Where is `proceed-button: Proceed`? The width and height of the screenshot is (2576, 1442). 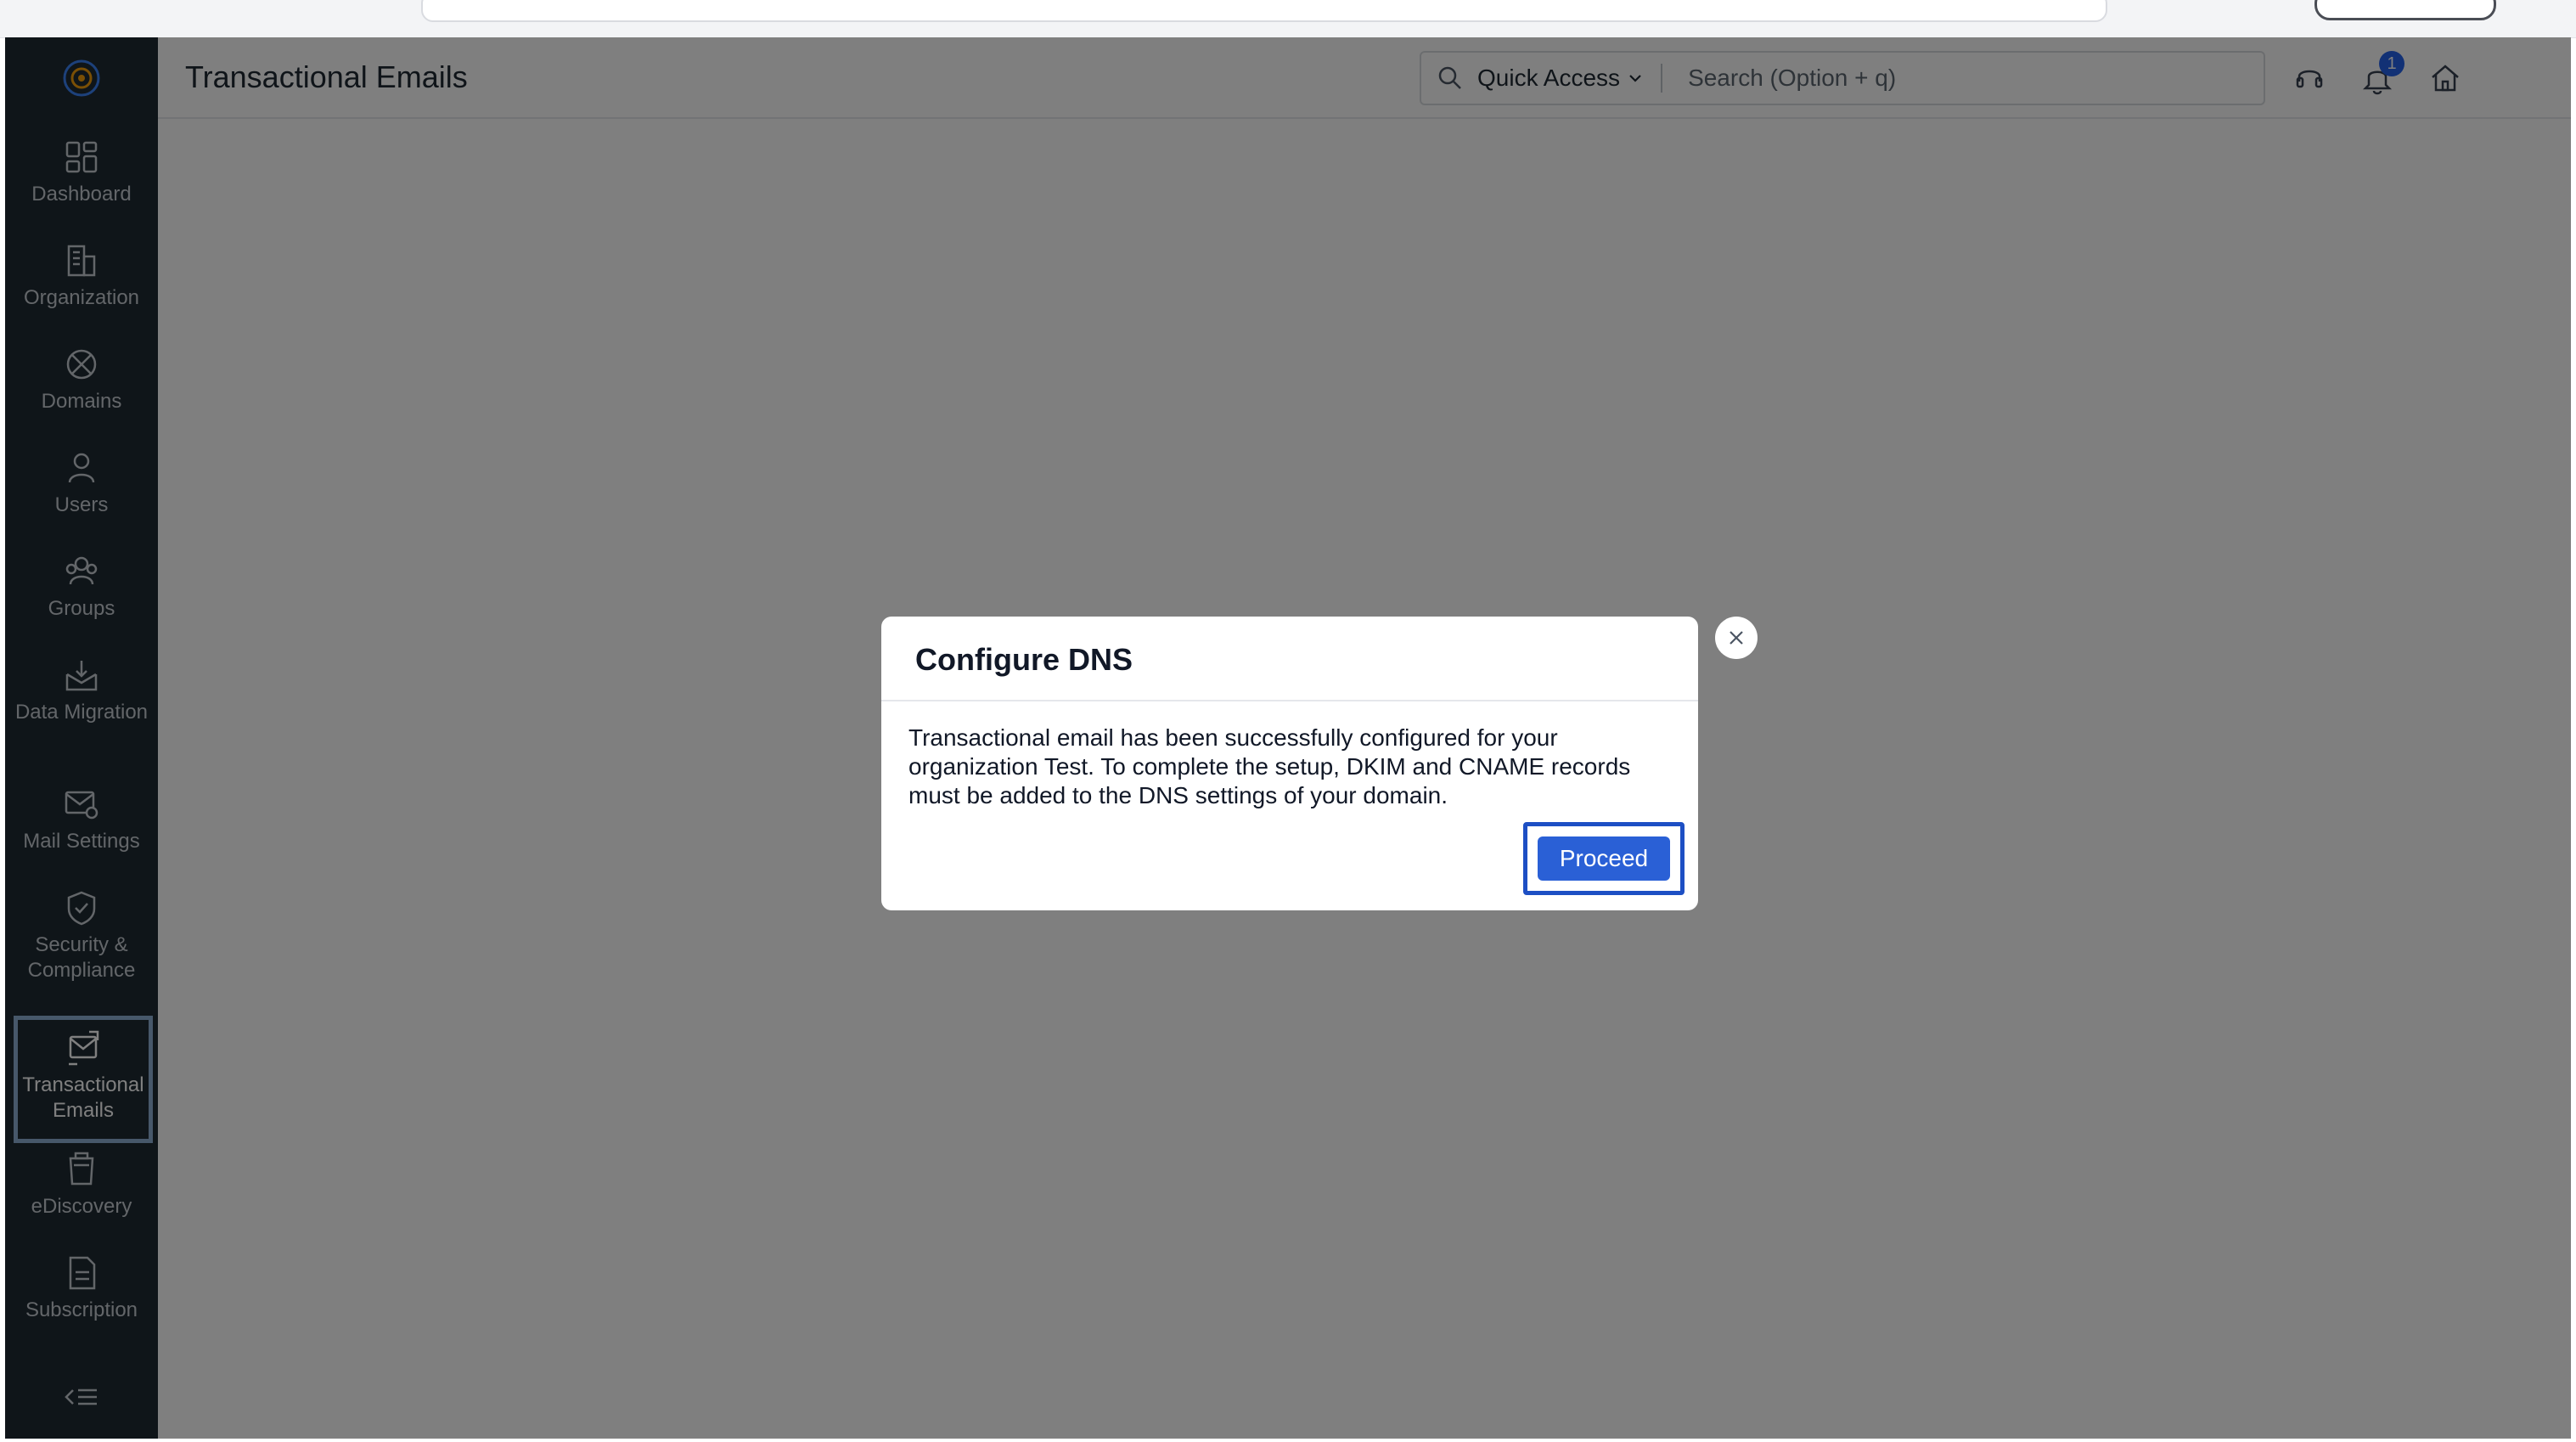
proceed-button: Proceed is located at coordinates (1604, 858).